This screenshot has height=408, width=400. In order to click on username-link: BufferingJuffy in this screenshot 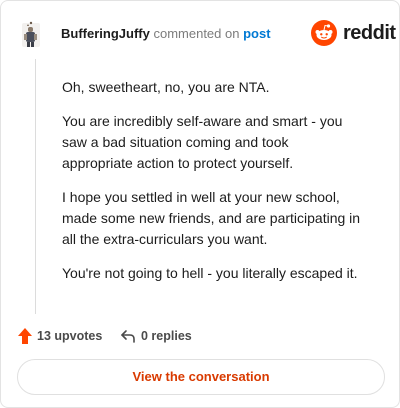, I will do `click(105, 33)`.